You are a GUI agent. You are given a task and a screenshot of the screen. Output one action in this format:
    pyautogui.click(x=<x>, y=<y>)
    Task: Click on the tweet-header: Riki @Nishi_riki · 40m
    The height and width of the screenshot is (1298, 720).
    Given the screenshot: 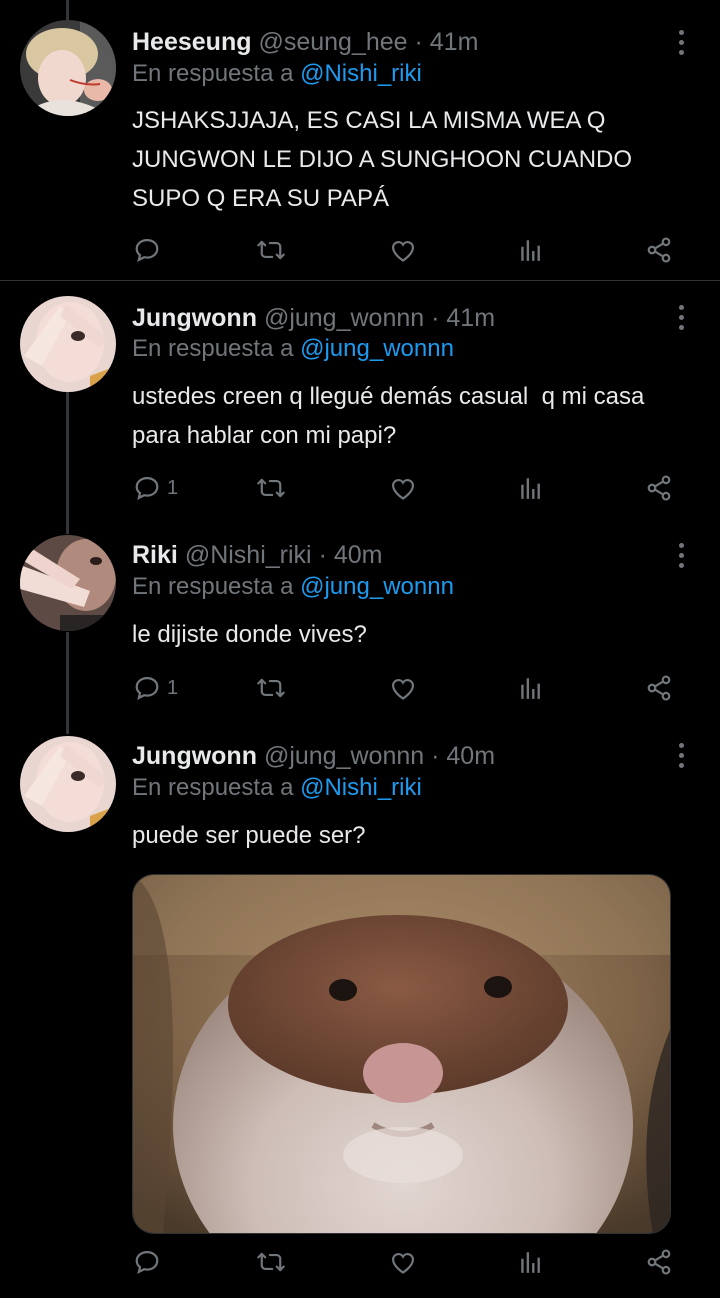 What is the action you would take?
    pyautogui.click(x=257, y=555)
    